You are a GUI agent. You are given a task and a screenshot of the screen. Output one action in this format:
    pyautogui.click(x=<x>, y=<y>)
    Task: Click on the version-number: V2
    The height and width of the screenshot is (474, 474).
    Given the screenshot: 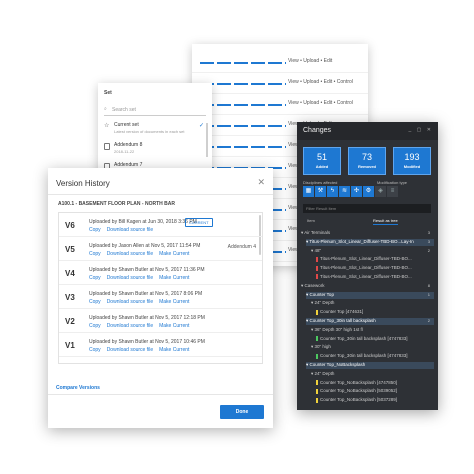 What is the action you would take?
    pyautogui.click(x=70, y=321)
    